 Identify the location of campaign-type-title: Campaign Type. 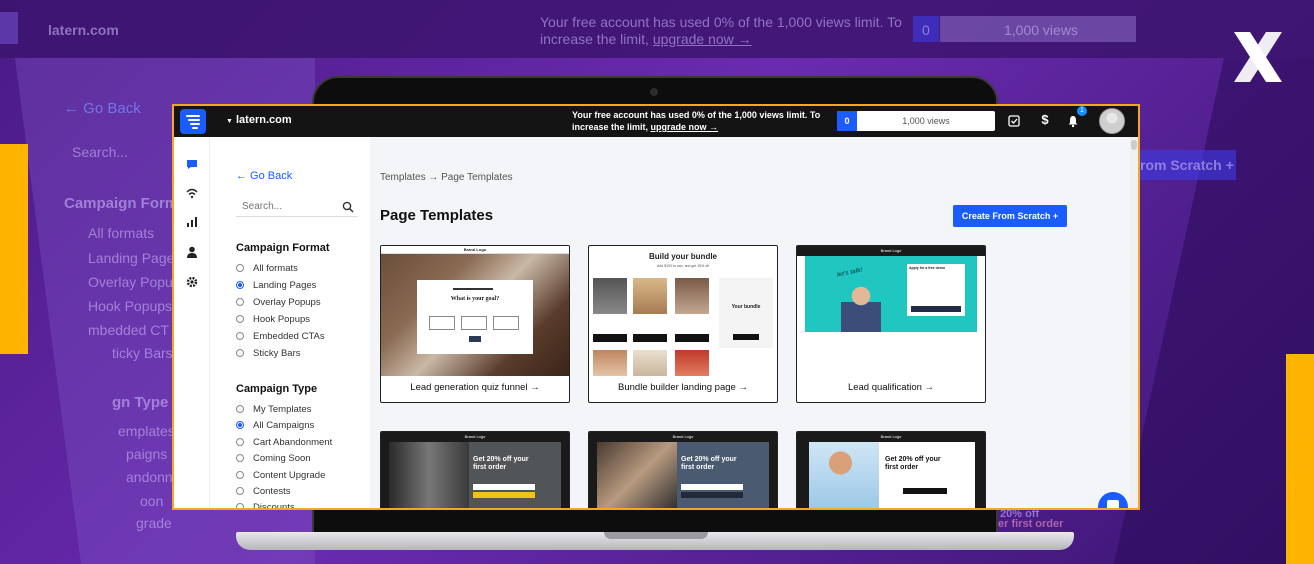
(277, 389).